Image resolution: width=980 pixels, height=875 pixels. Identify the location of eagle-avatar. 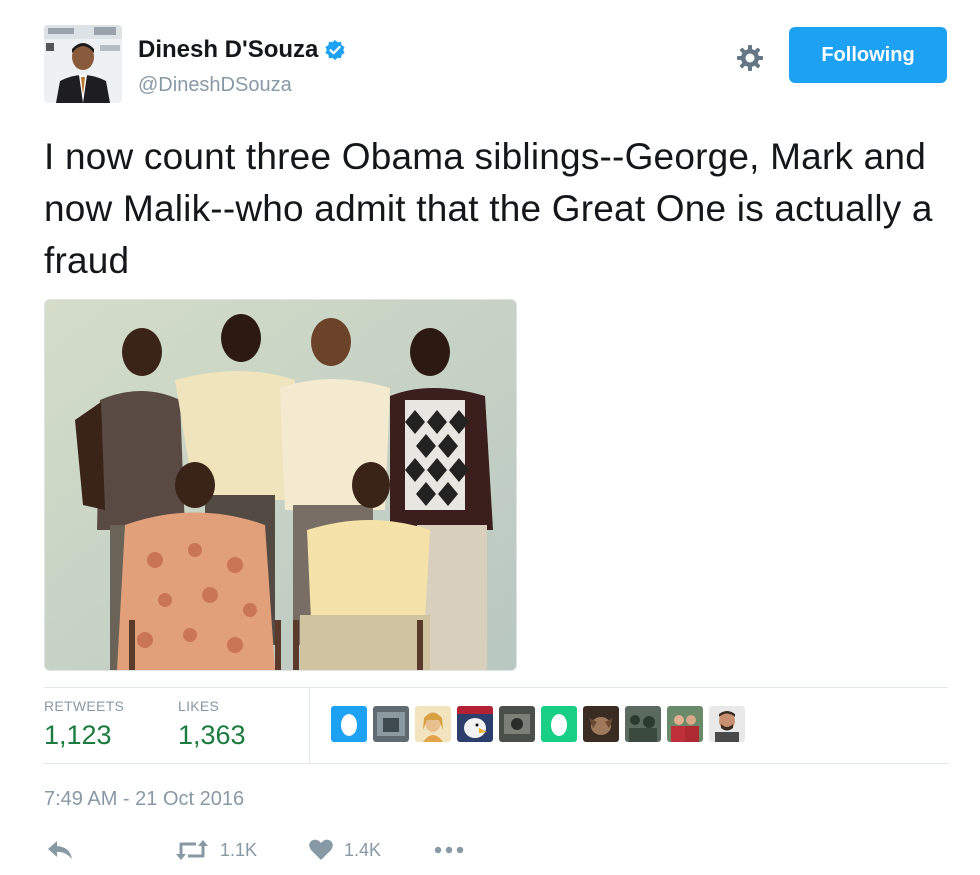
(475, 724).